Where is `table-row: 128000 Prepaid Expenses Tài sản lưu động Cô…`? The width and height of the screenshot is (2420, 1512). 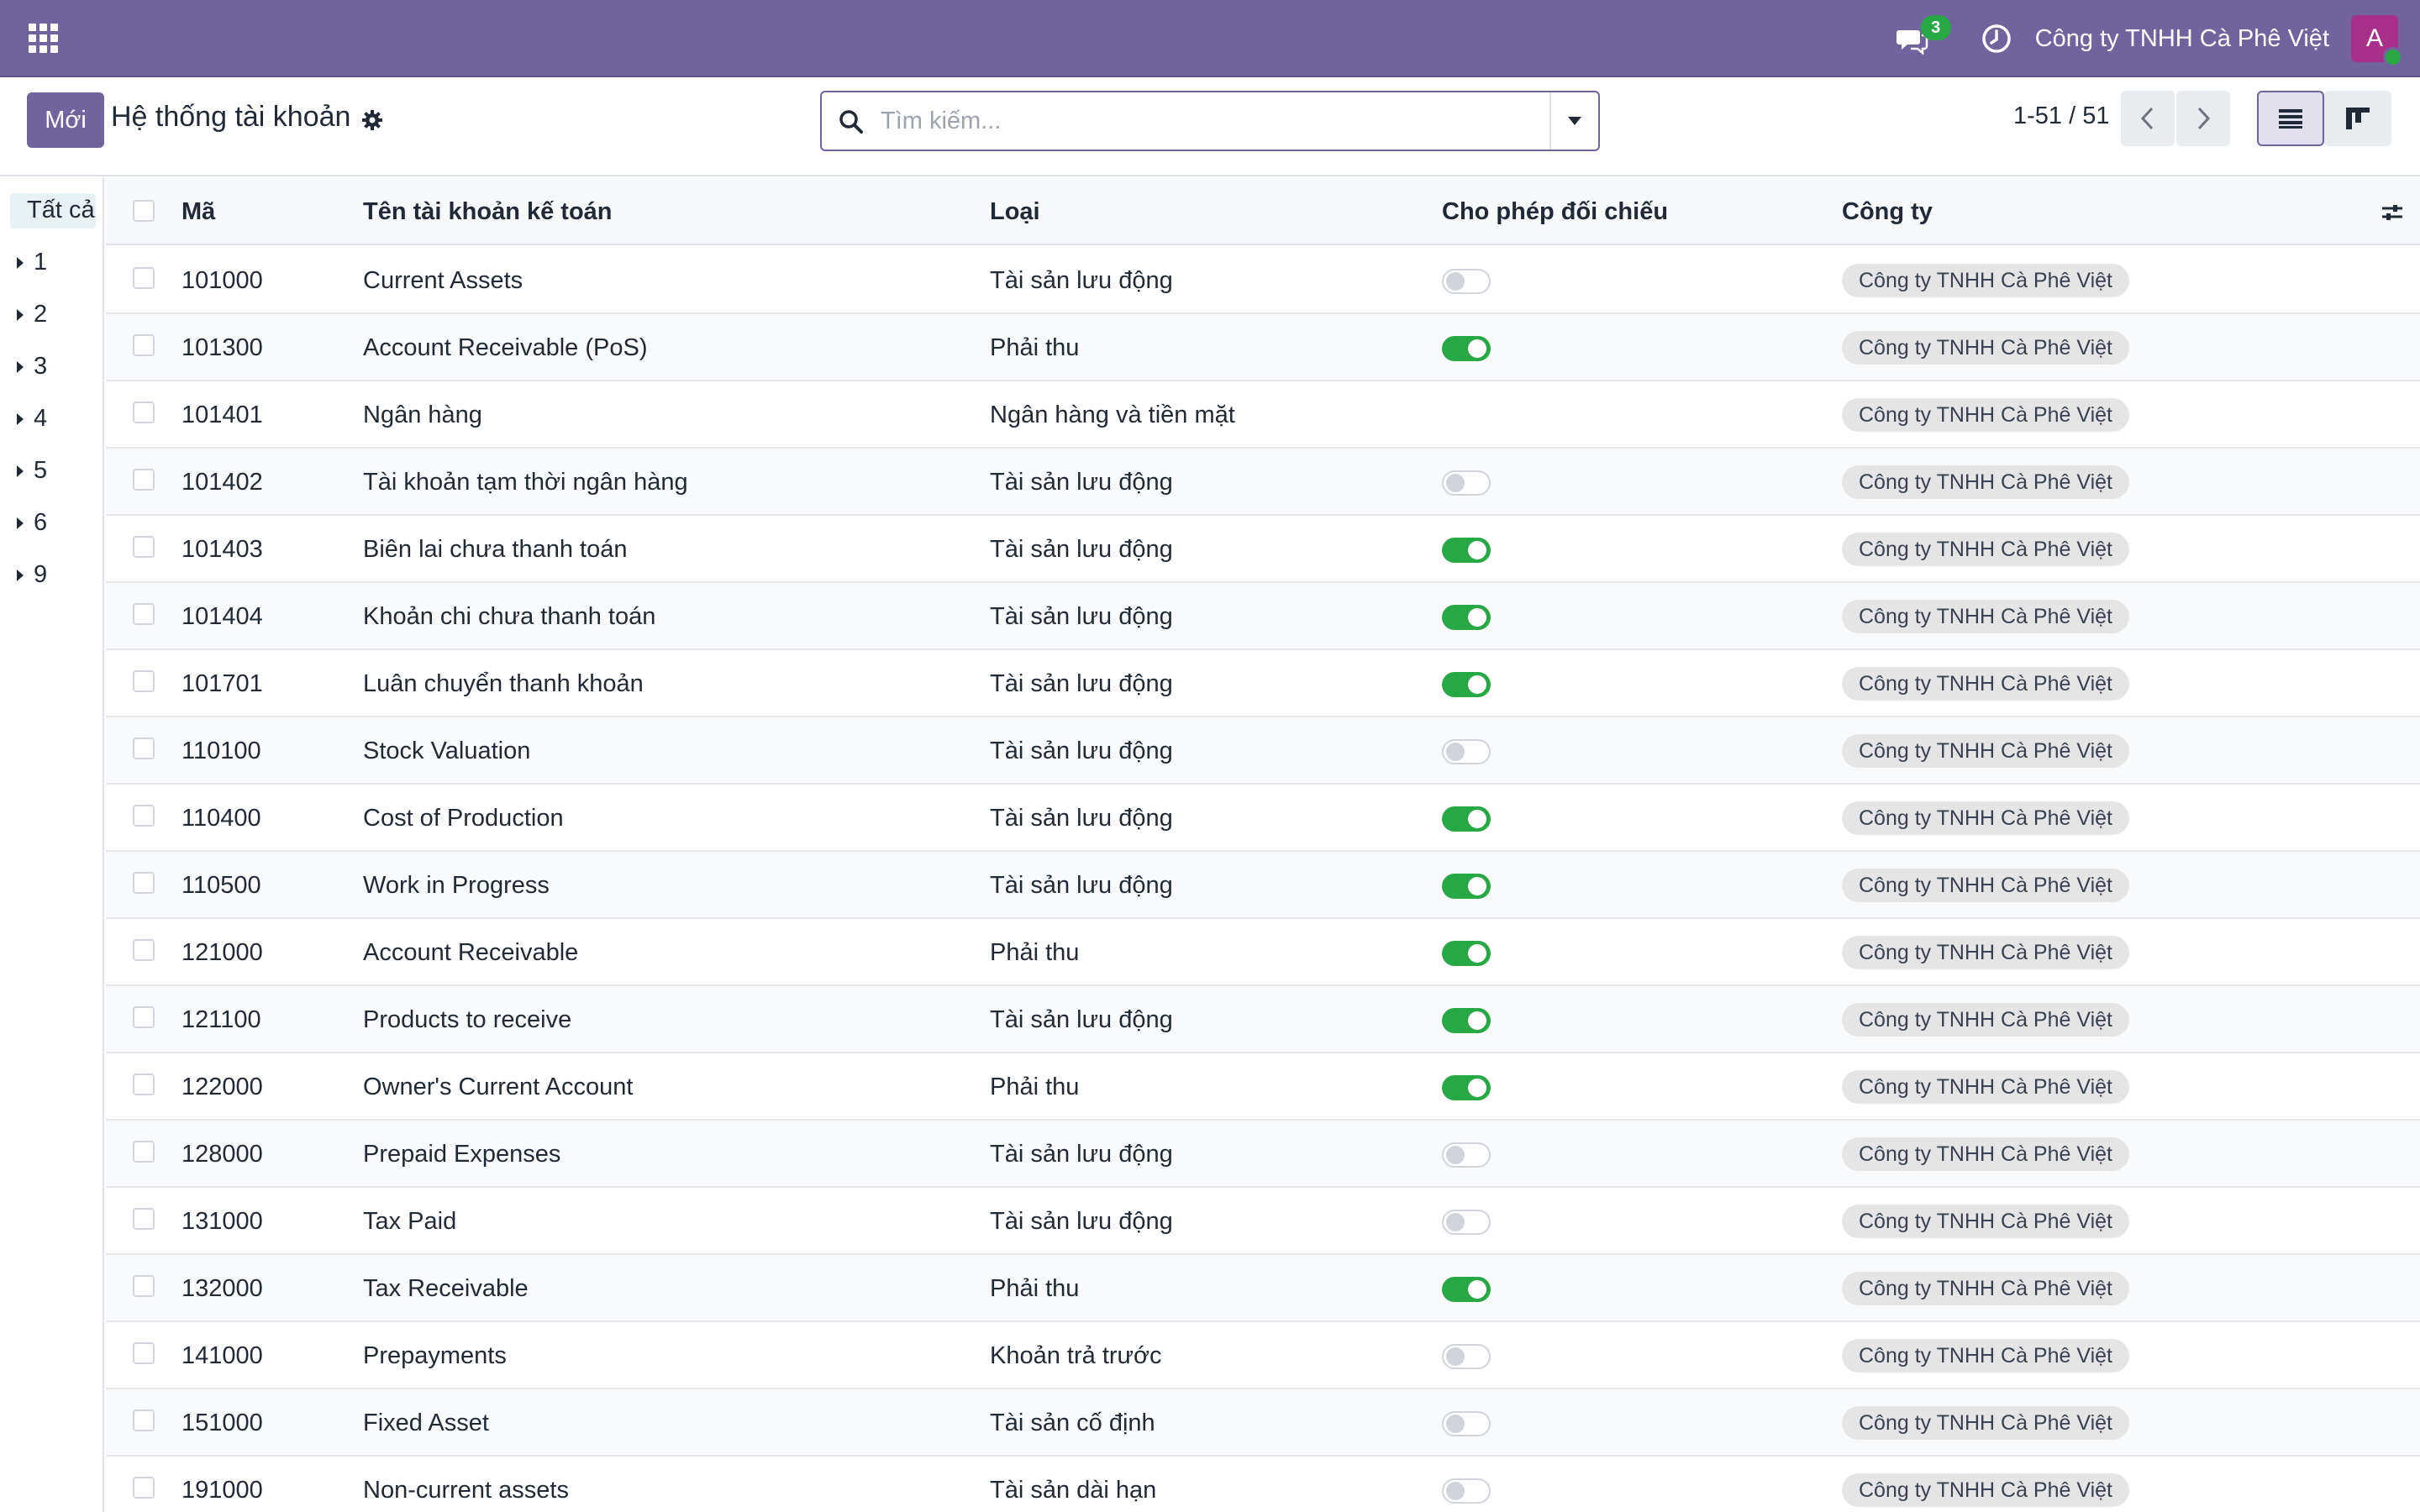
table-row: 128000 Prepaid Expenses Tài sản lưu động Cô… is located at coordinates (1263, 1154).